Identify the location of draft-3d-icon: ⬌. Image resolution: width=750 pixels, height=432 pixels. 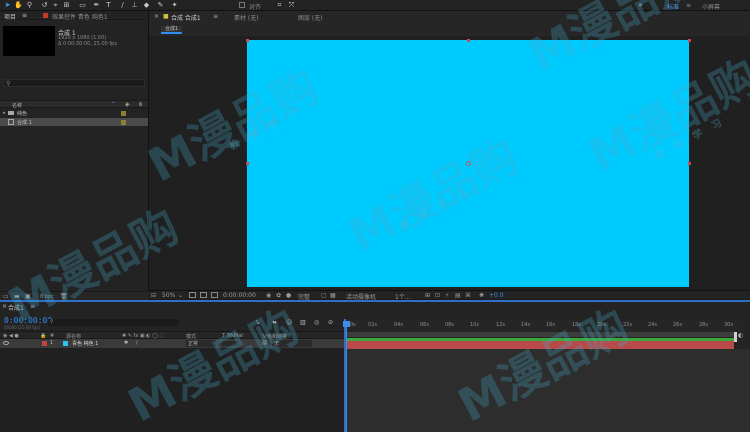
(274, 322).